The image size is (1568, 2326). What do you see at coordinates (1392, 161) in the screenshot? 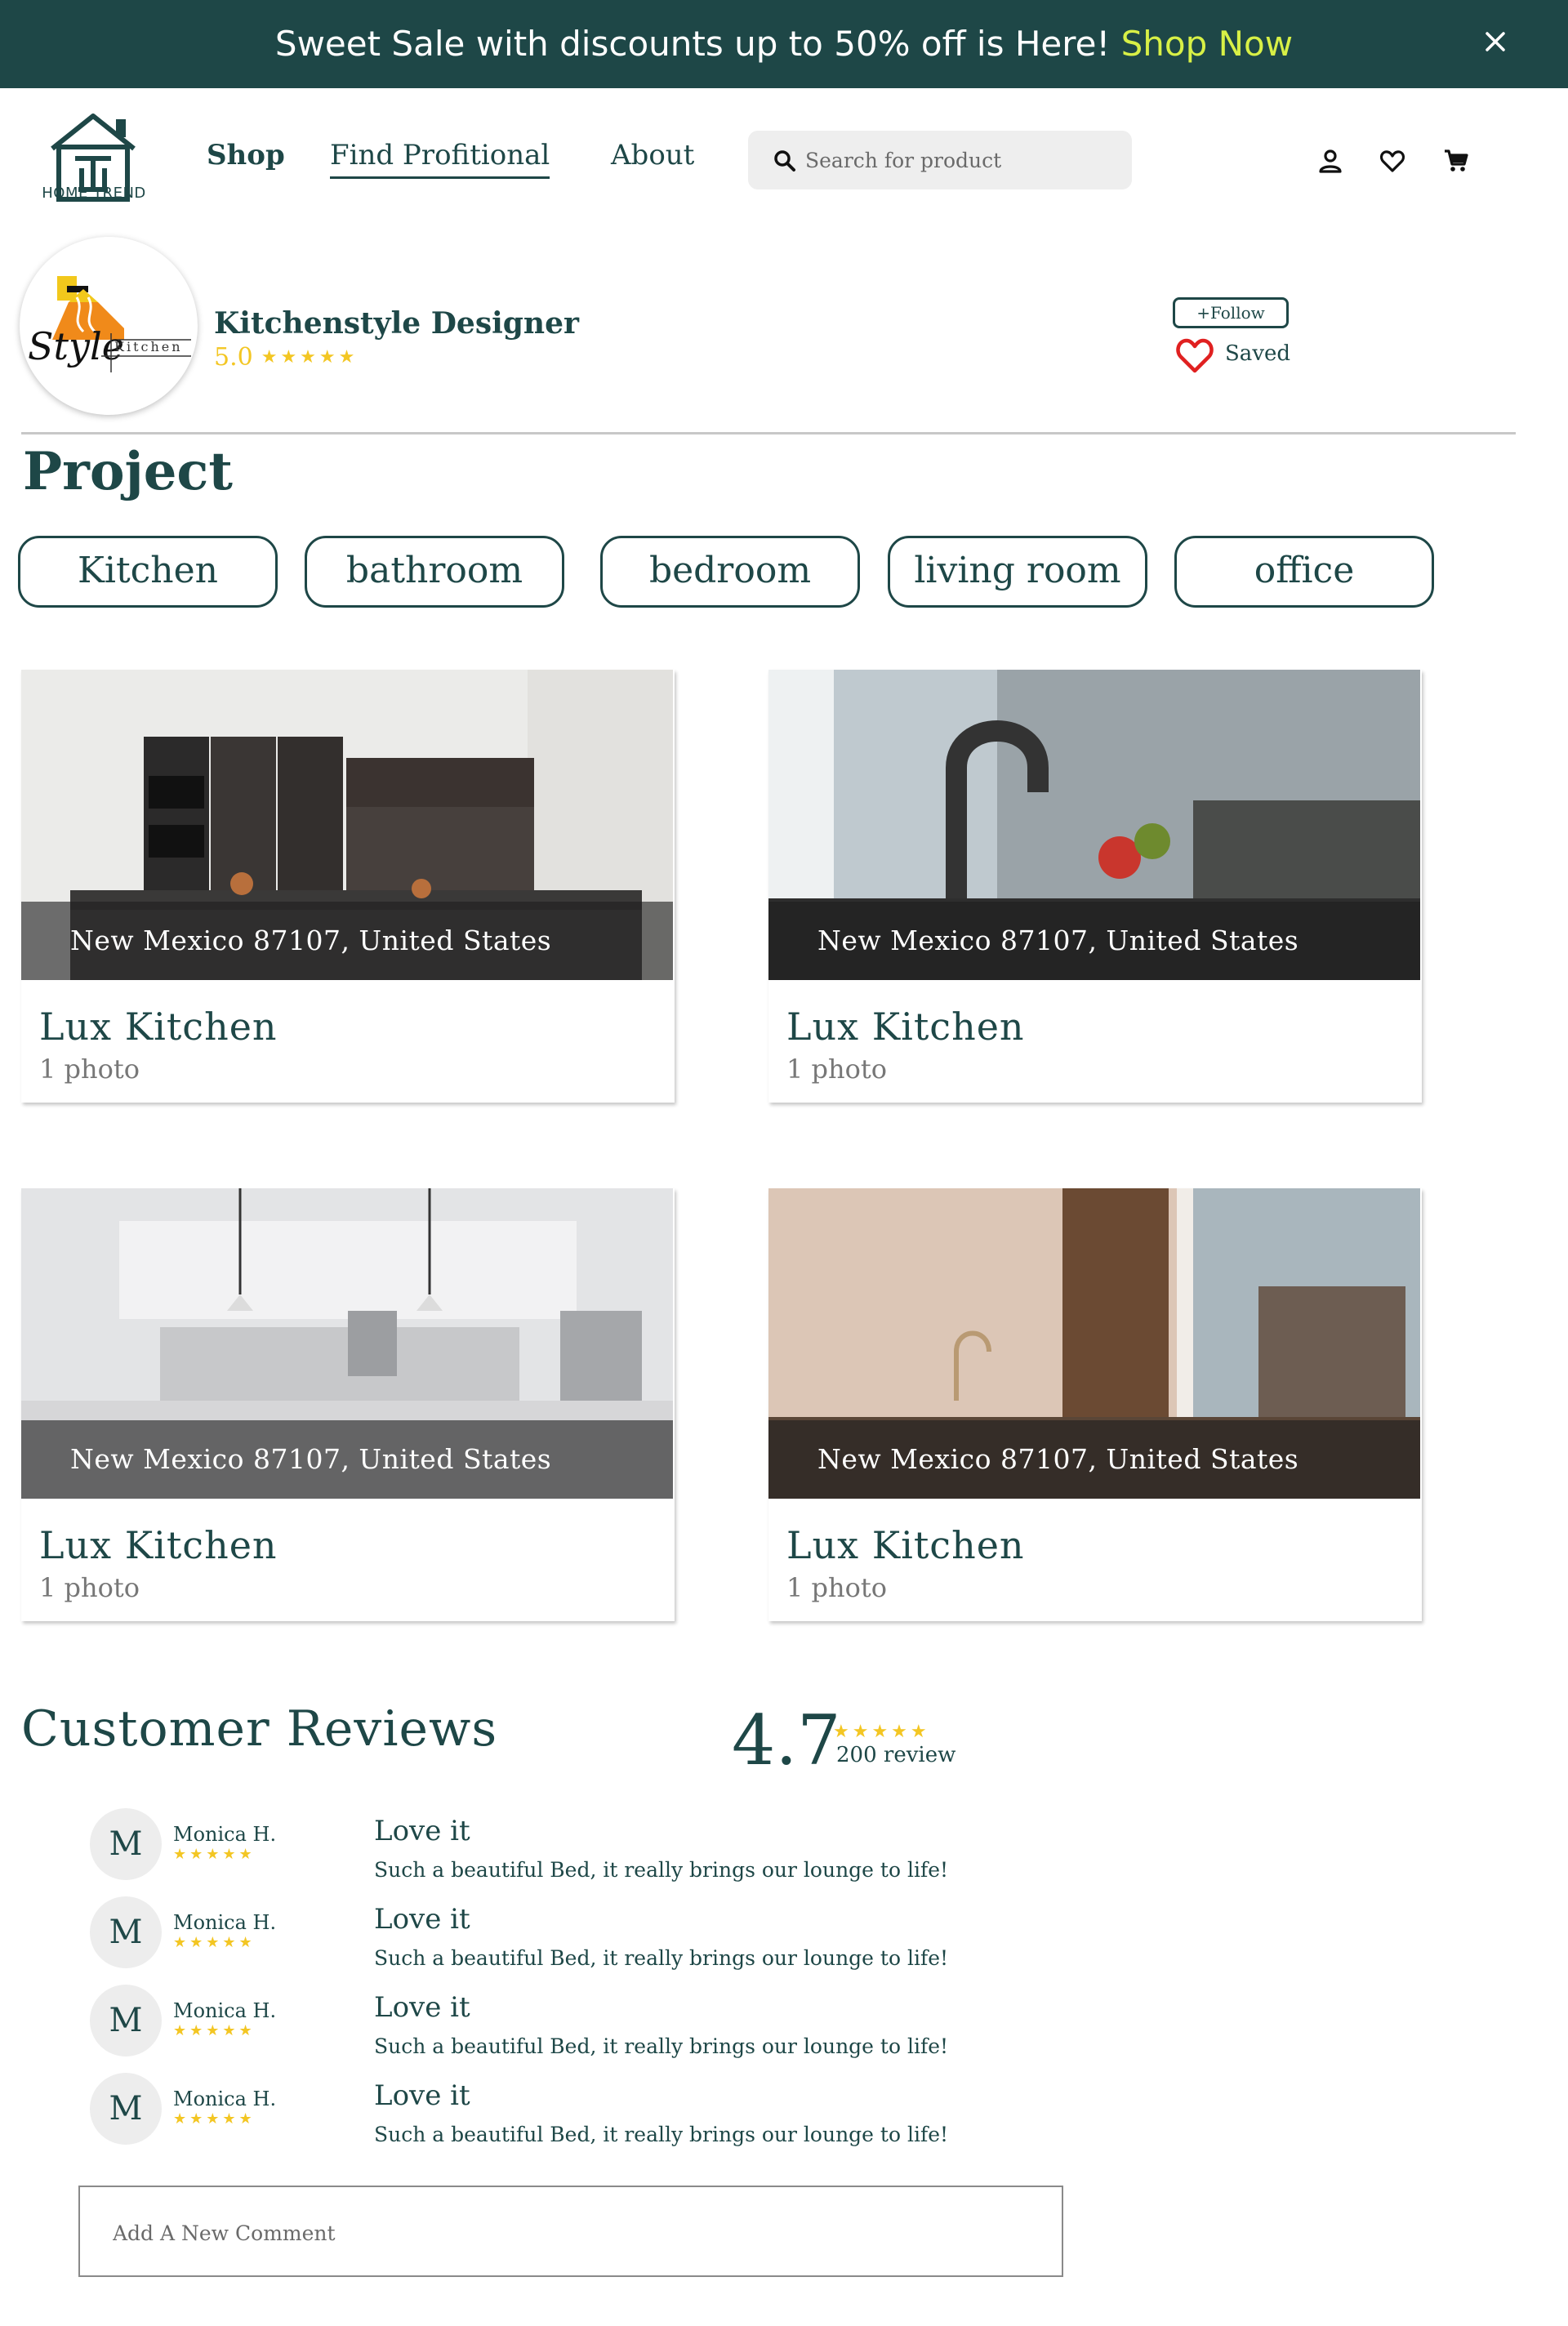
I see `heart-icon` at bounding box center [1392, 161].